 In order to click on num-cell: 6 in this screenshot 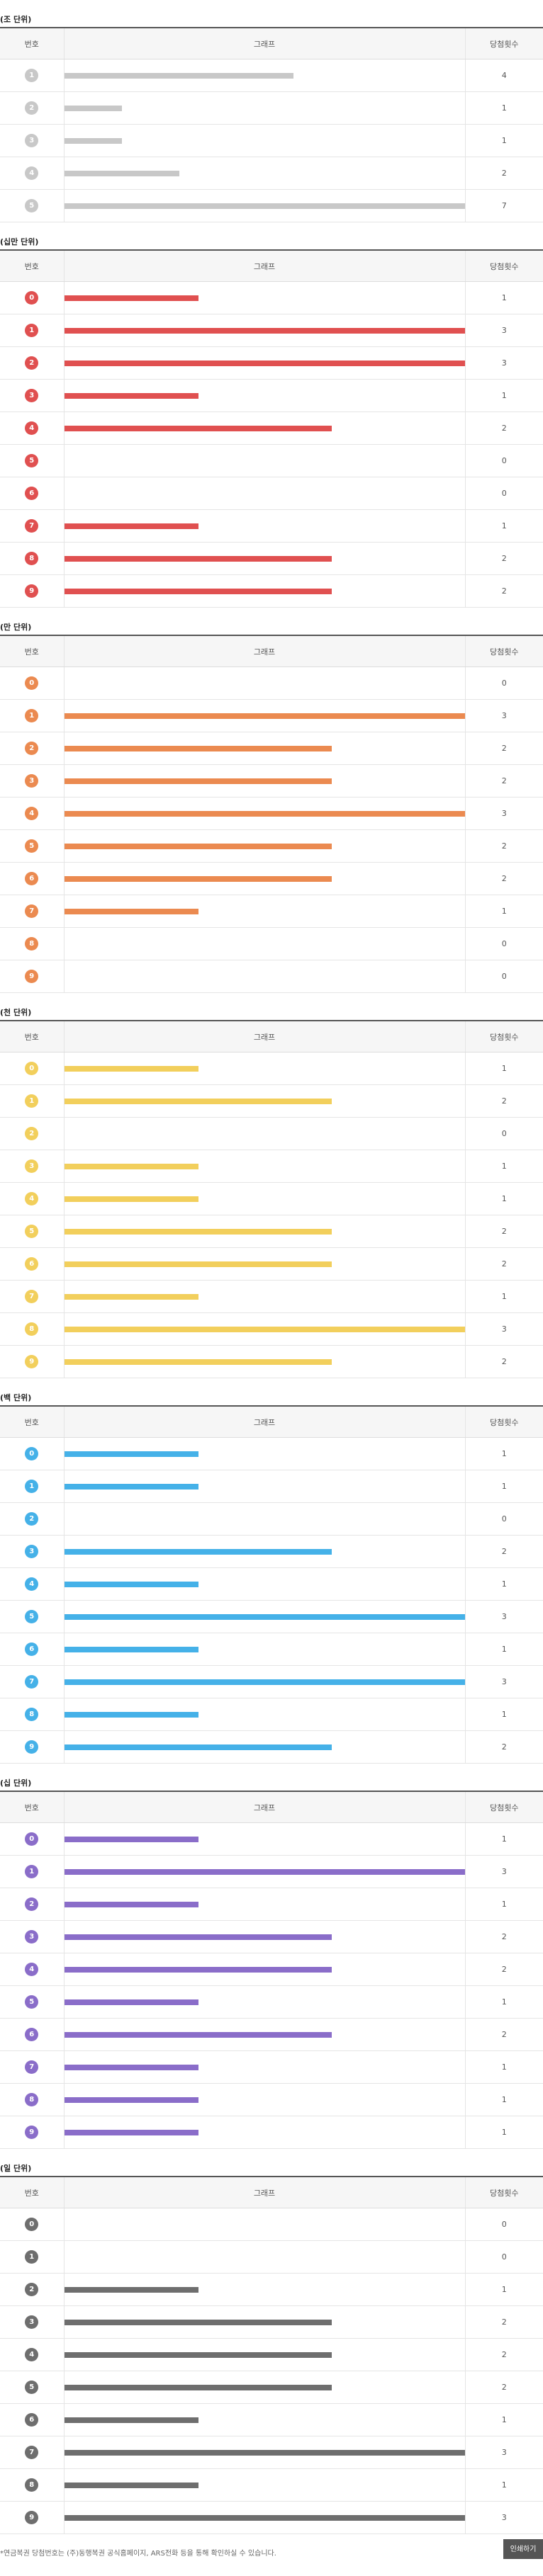, I will do `click(32, 1264)`.